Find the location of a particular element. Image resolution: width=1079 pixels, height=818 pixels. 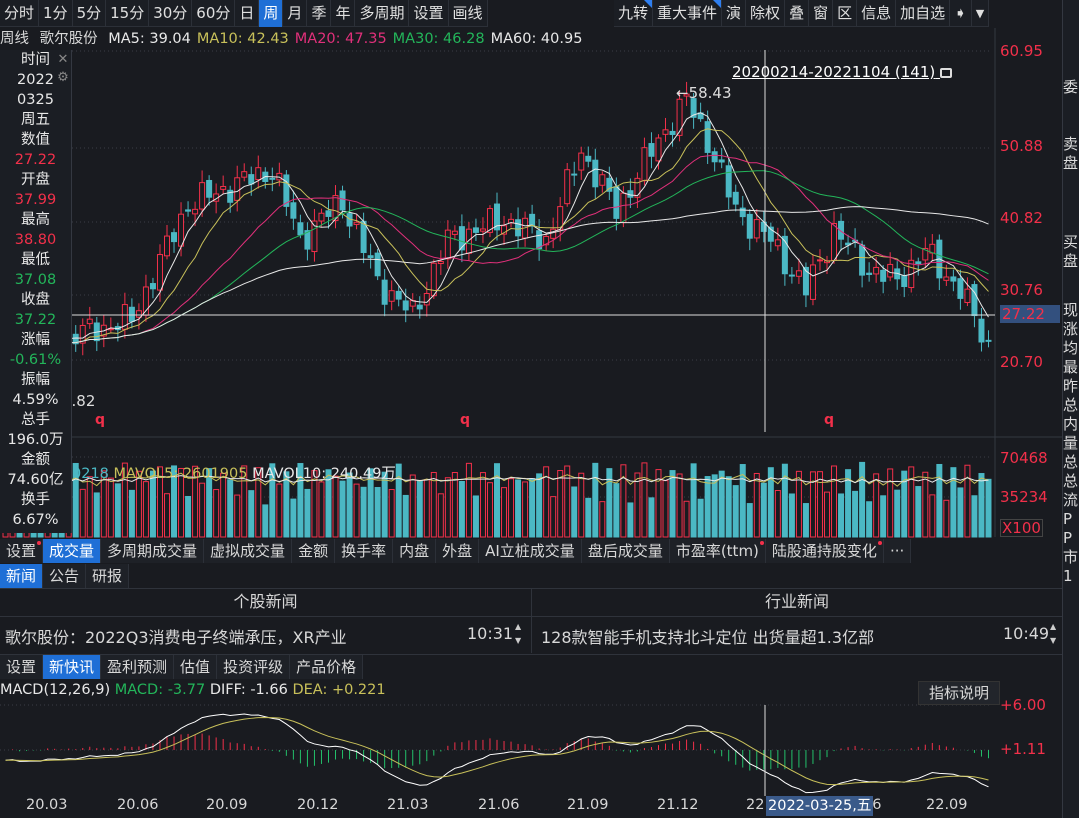

info-row: 37.22 is located at coordinates (35, 320).